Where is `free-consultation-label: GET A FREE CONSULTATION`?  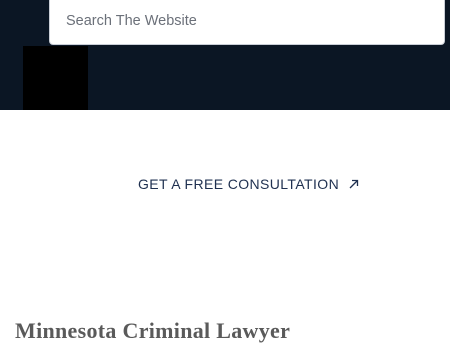
free-consultation-label: GET A FREE CONSULTATION is located at coordinates (239, 184).